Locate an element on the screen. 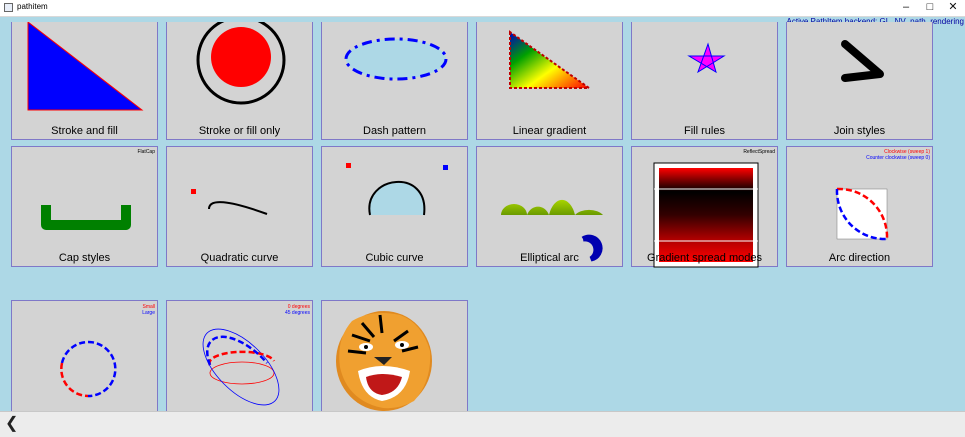  maximize-button: □ is located at coordinates (930, 8).